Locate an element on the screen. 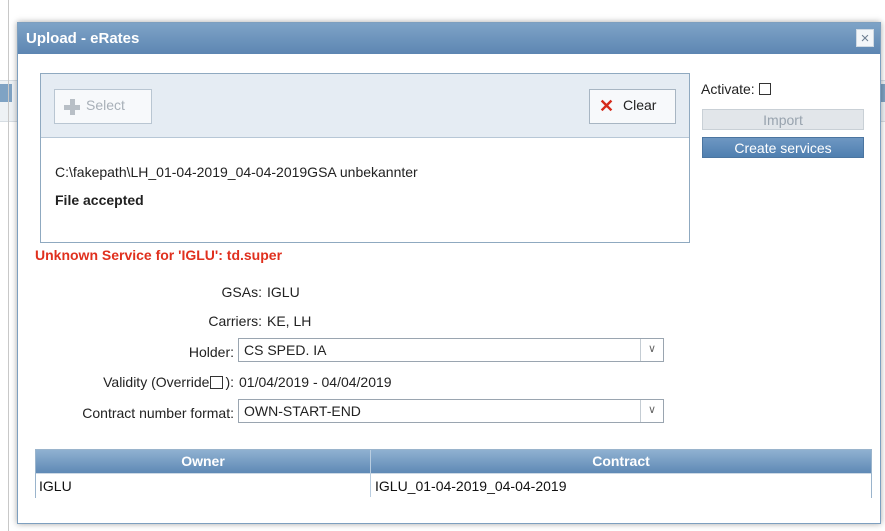 The width and height of the screenshot is (885, 531). create-services-button: Create services is located at coordinates (783, 147).